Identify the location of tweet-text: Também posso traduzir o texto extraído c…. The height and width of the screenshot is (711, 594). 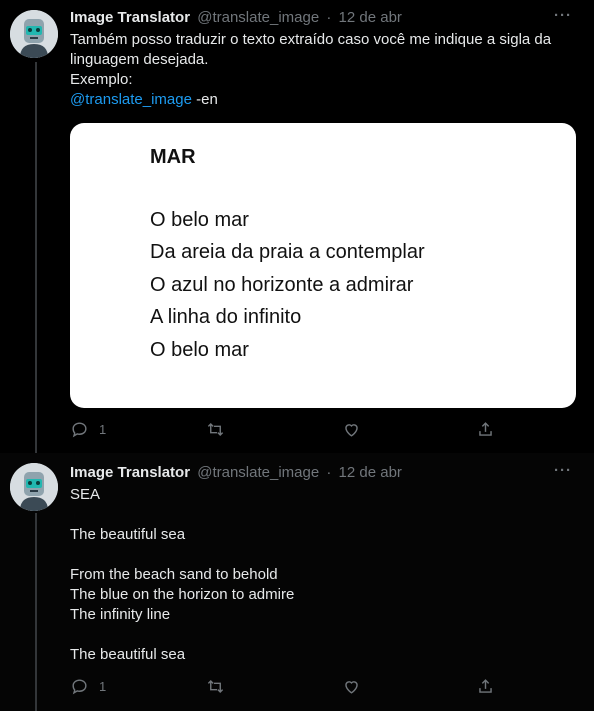
(320, 70).